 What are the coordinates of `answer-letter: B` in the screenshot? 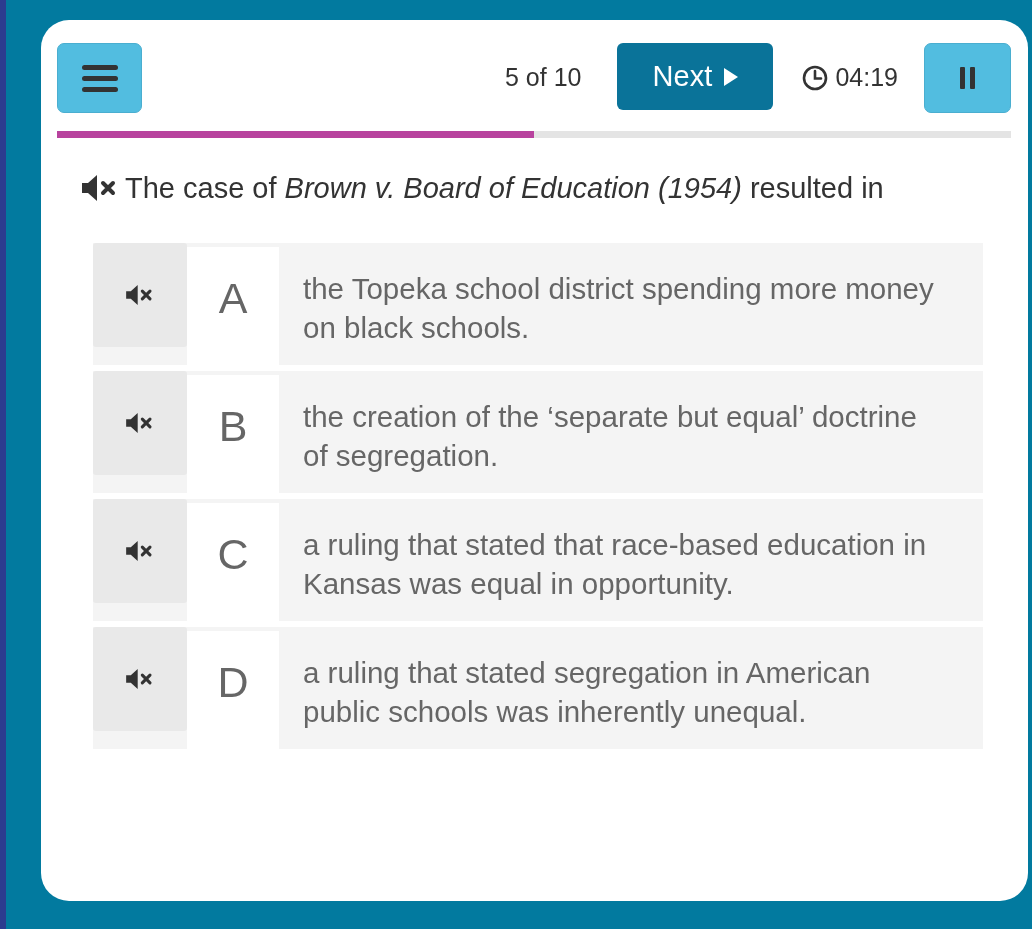 It's located at (233, 434).